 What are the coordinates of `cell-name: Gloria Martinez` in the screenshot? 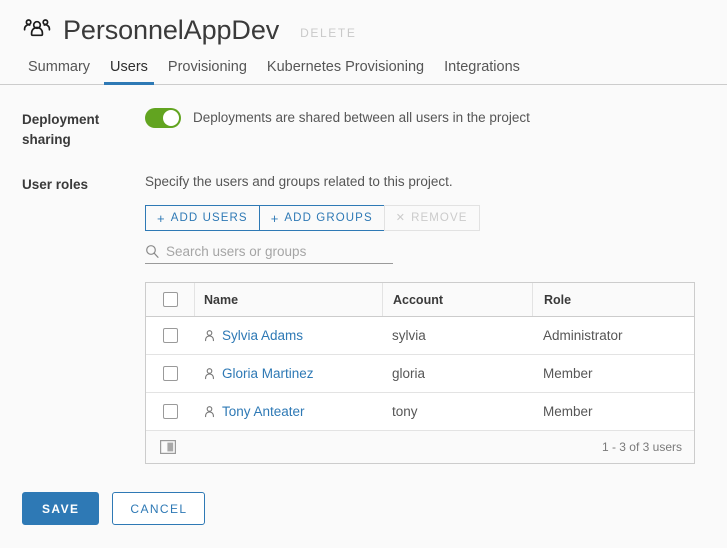 It's located at (288, 373).